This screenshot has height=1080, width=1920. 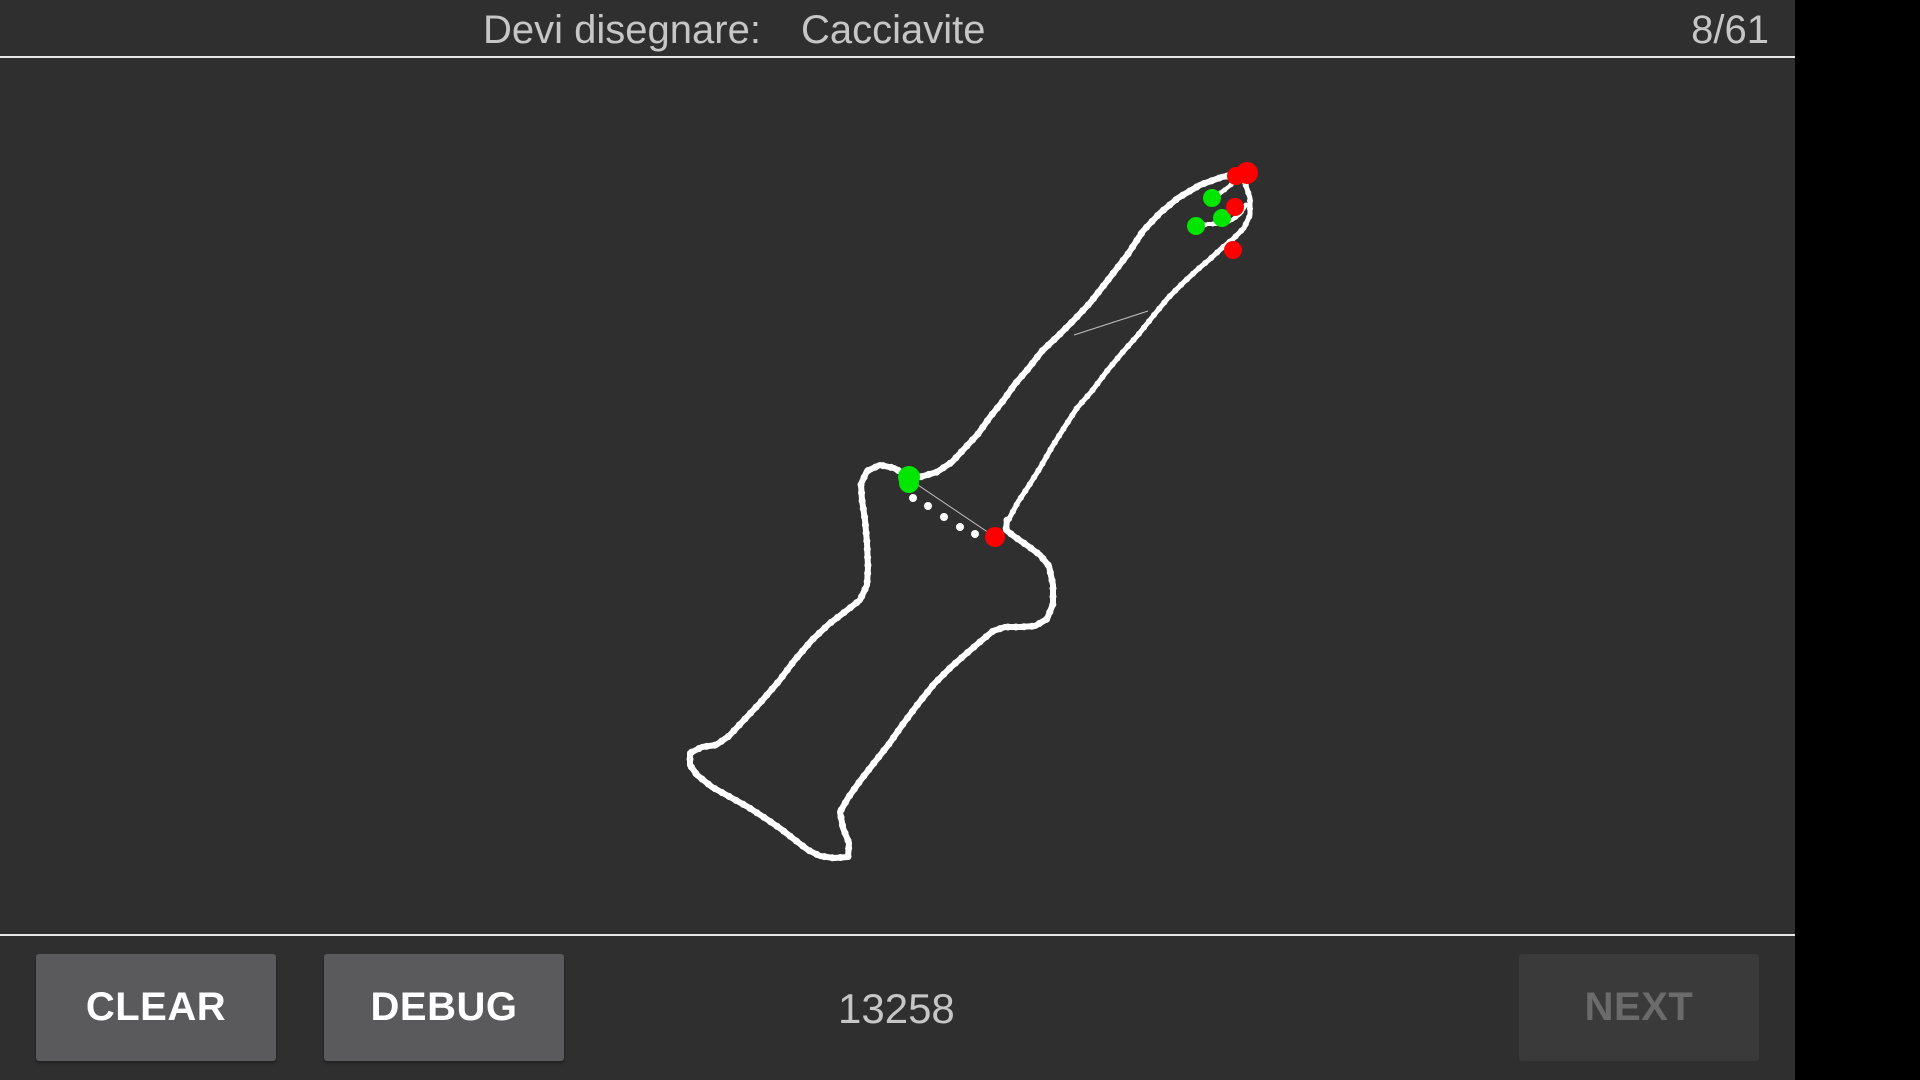 I want to click on progress-counter: 8/61, so click(x=1730, y=30).